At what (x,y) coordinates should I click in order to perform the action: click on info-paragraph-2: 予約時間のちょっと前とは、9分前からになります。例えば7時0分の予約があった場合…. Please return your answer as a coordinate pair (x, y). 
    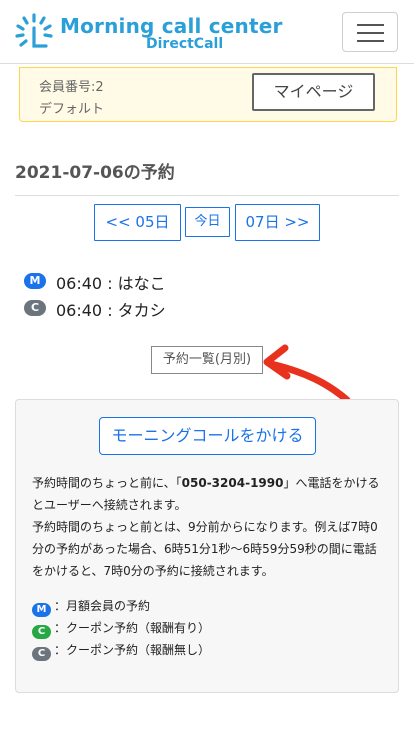
    Looking at the image, I should click on (205, 549).